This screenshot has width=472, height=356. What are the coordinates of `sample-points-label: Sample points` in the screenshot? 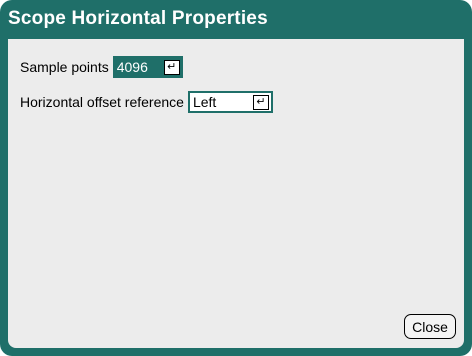 It's located at (64, 67).